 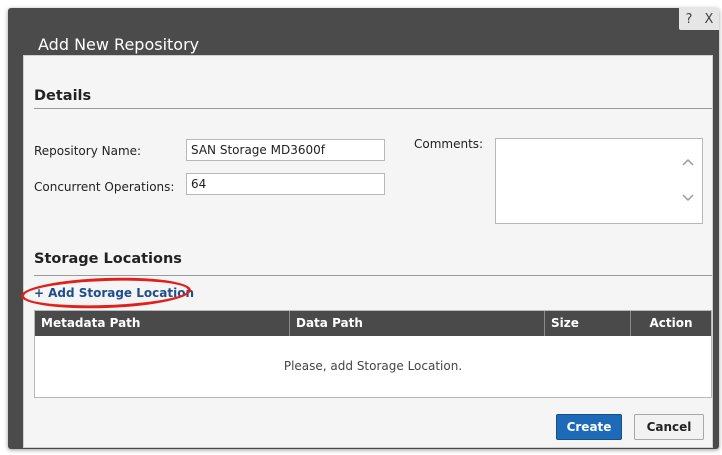 I want to click on empty-table-message: Please, add Storage Location., so click(x=373, y=366).